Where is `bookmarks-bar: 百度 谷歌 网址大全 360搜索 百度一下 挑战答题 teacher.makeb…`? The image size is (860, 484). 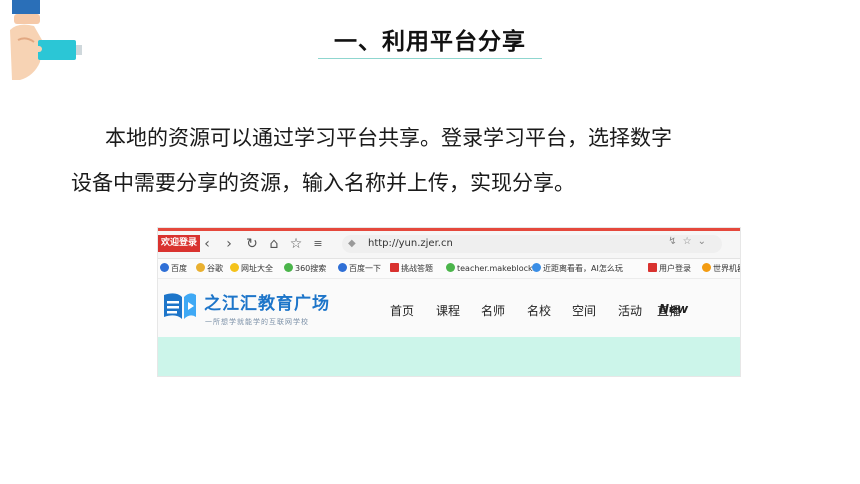 bookmarks-bar: 百度 谷歌 网址大全 360搜索 百度一下 挑战答题 teacher.makeb… is located at coordinates (449, 269).